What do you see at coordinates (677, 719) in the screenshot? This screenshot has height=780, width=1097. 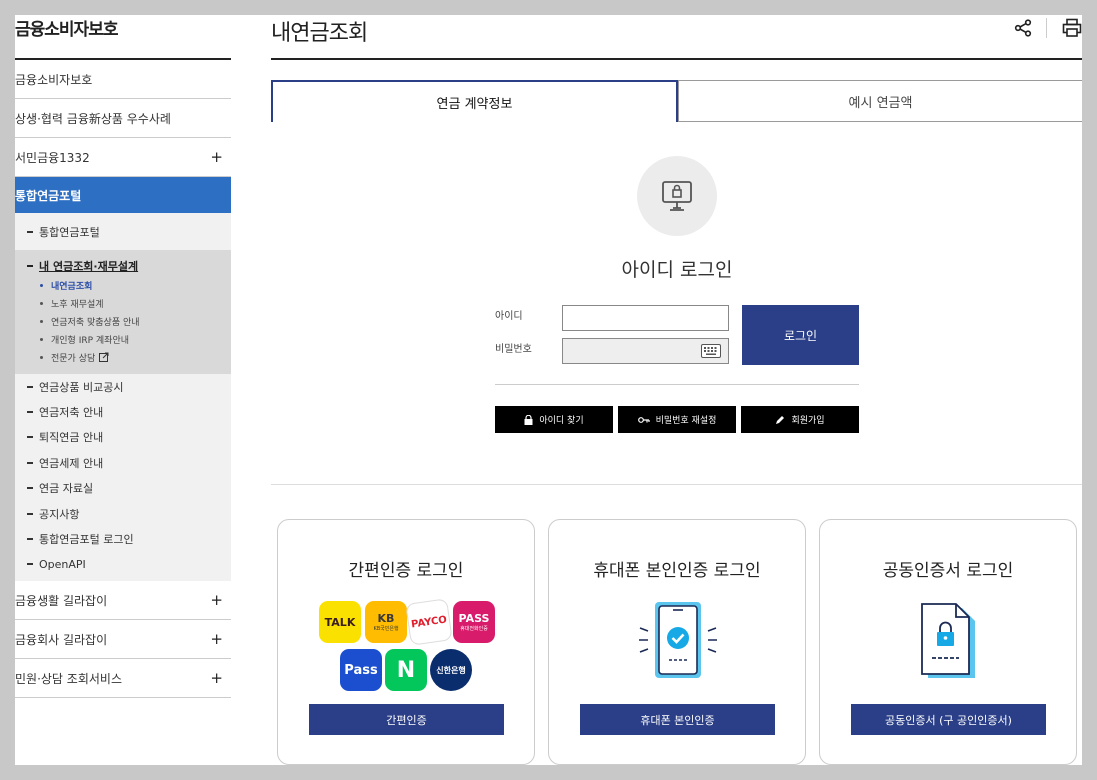 I see `phone-auth-button: 휴대폰 본인인증` at bounding box center [677, 719].